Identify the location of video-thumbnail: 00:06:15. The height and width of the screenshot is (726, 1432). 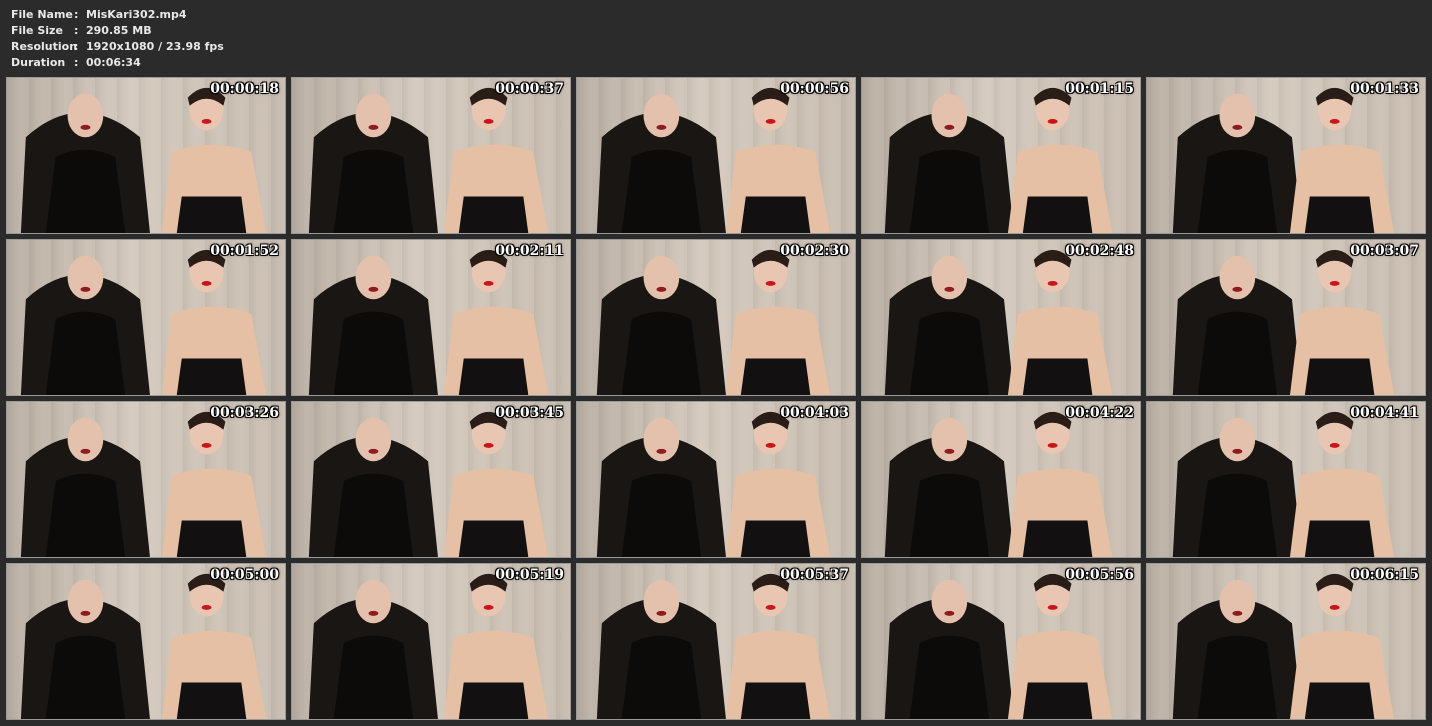
(1286, 641).